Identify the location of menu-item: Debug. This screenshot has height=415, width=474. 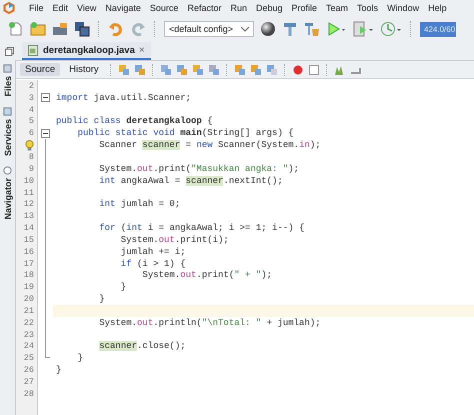
(269, 8).